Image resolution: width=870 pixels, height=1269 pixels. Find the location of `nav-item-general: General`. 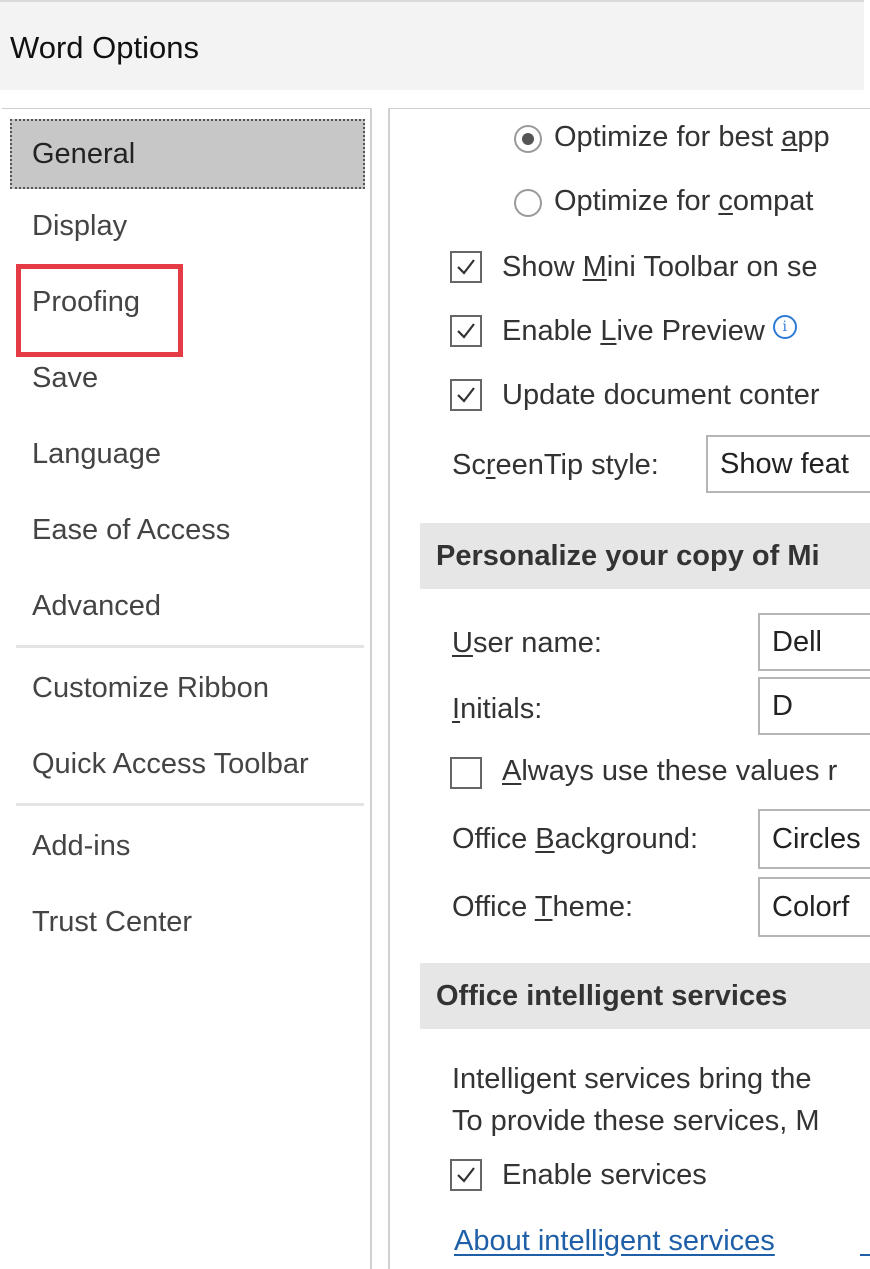

nav-item-general: General is located at coordinates (187, 154).